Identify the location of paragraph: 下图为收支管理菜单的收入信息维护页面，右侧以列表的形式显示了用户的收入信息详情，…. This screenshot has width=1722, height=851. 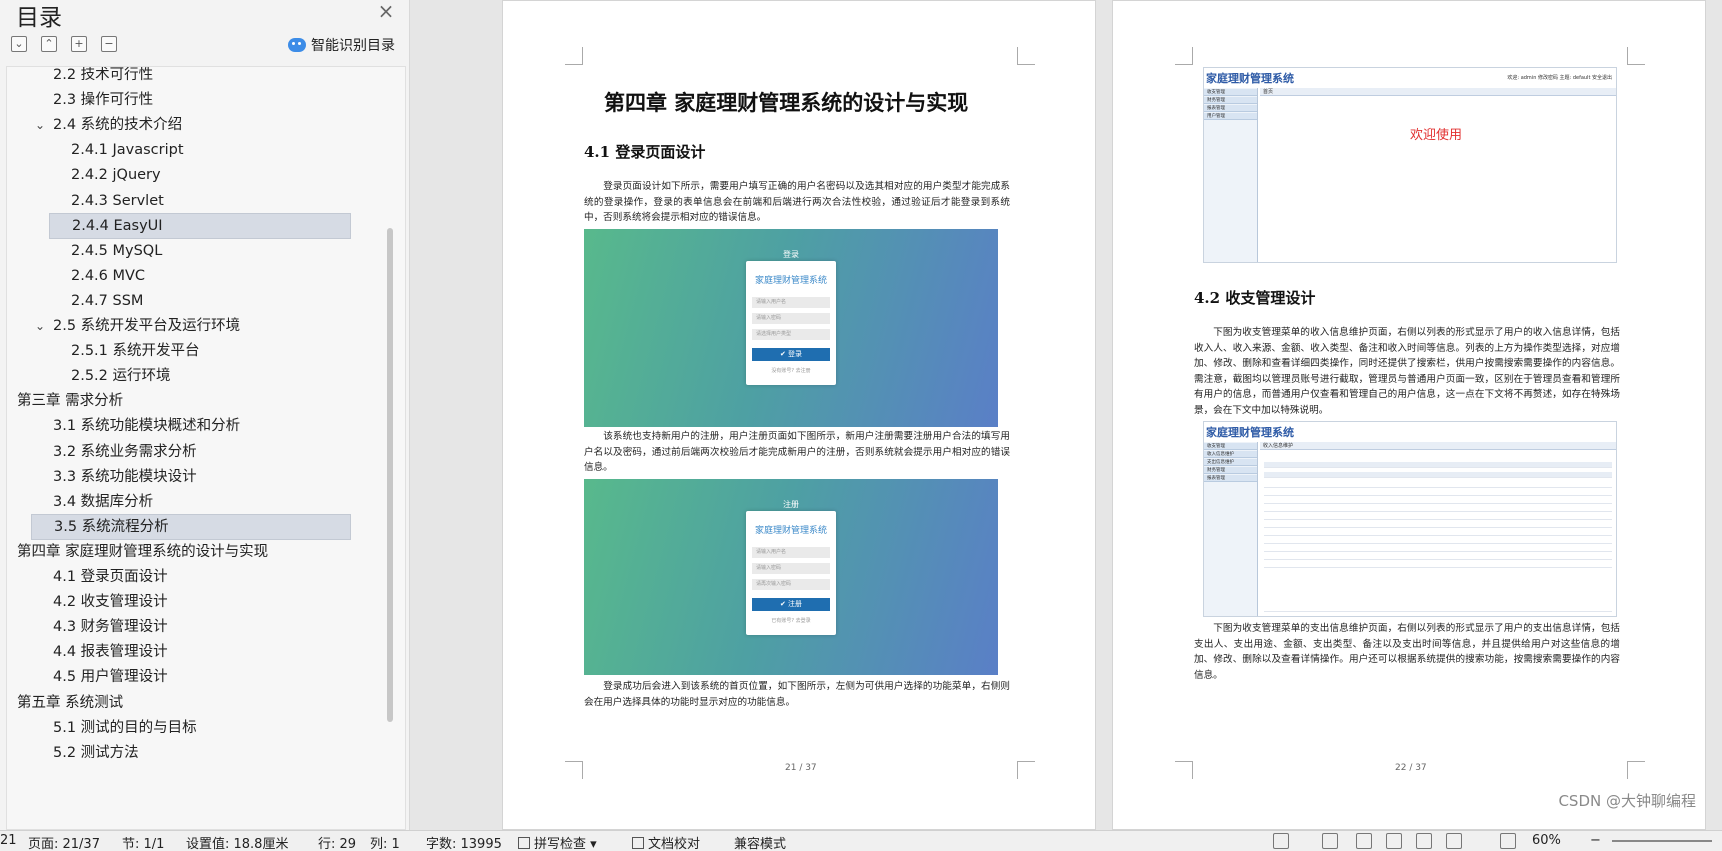
(1407, 371).